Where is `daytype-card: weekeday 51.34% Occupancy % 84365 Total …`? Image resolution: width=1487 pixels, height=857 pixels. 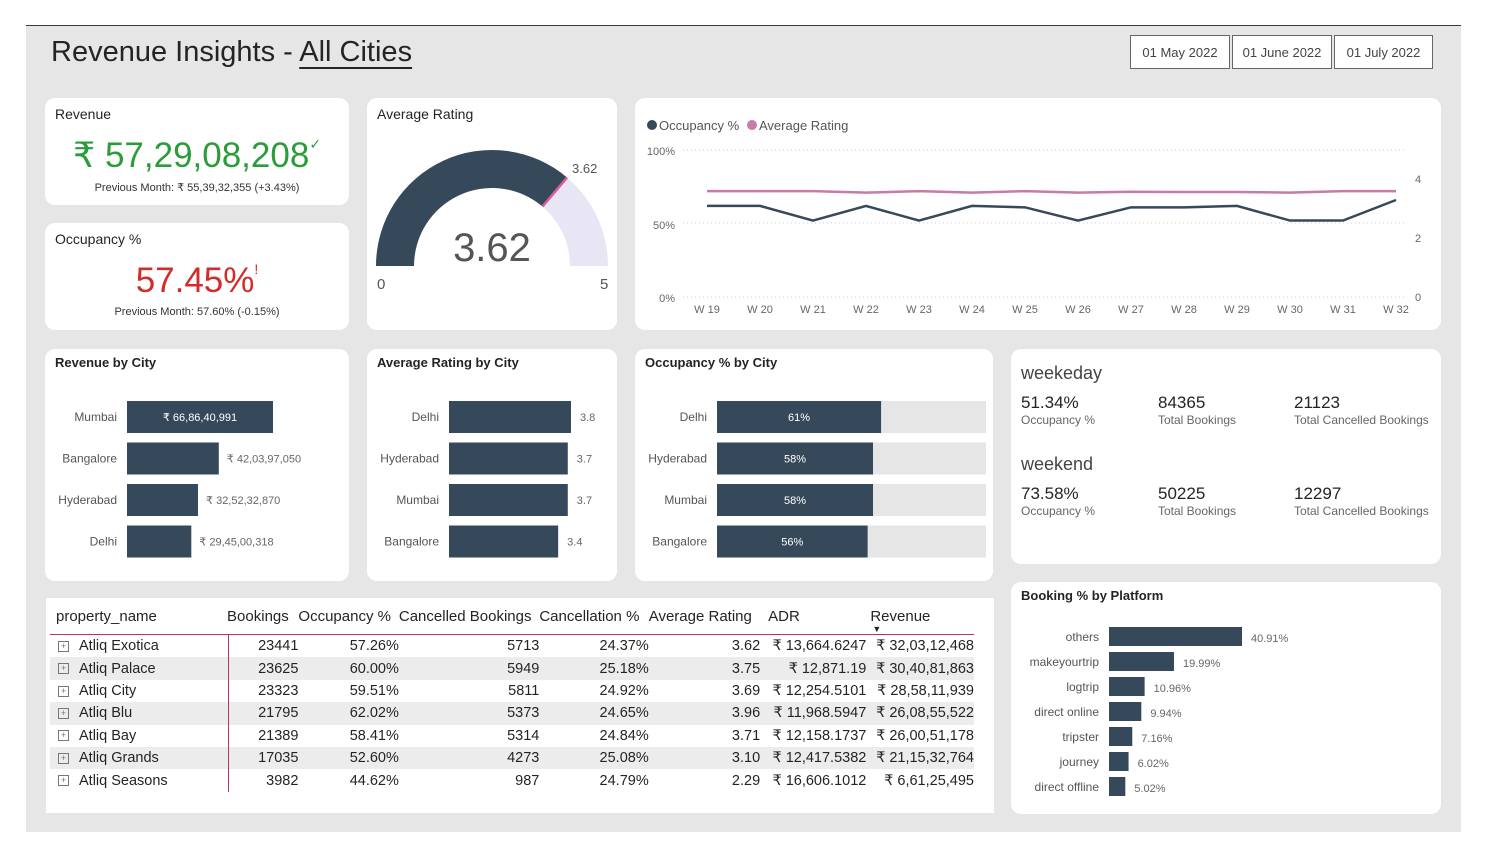
daytype-card: weekeday 51.34% Occupancy % 84365 Total … is located at coordinates (1226, 456).